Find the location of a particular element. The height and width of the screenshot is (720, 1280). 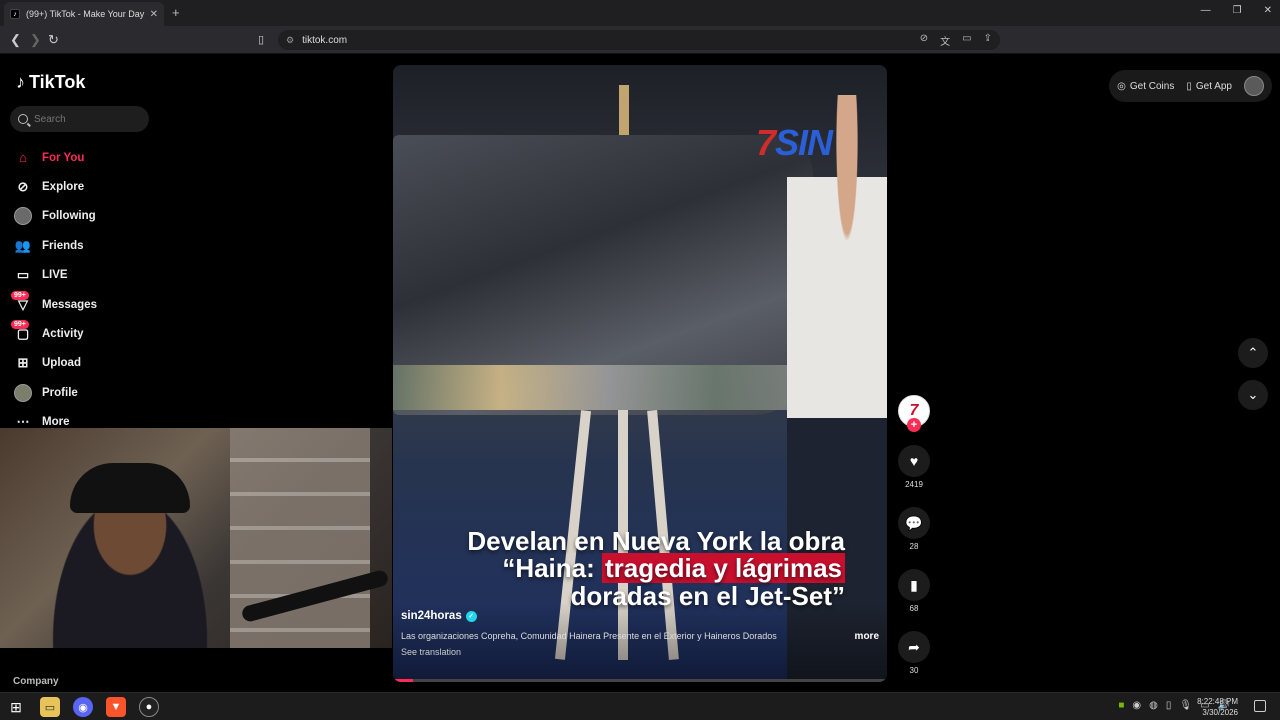

painting-reveal is located at coordinates (608, 387).